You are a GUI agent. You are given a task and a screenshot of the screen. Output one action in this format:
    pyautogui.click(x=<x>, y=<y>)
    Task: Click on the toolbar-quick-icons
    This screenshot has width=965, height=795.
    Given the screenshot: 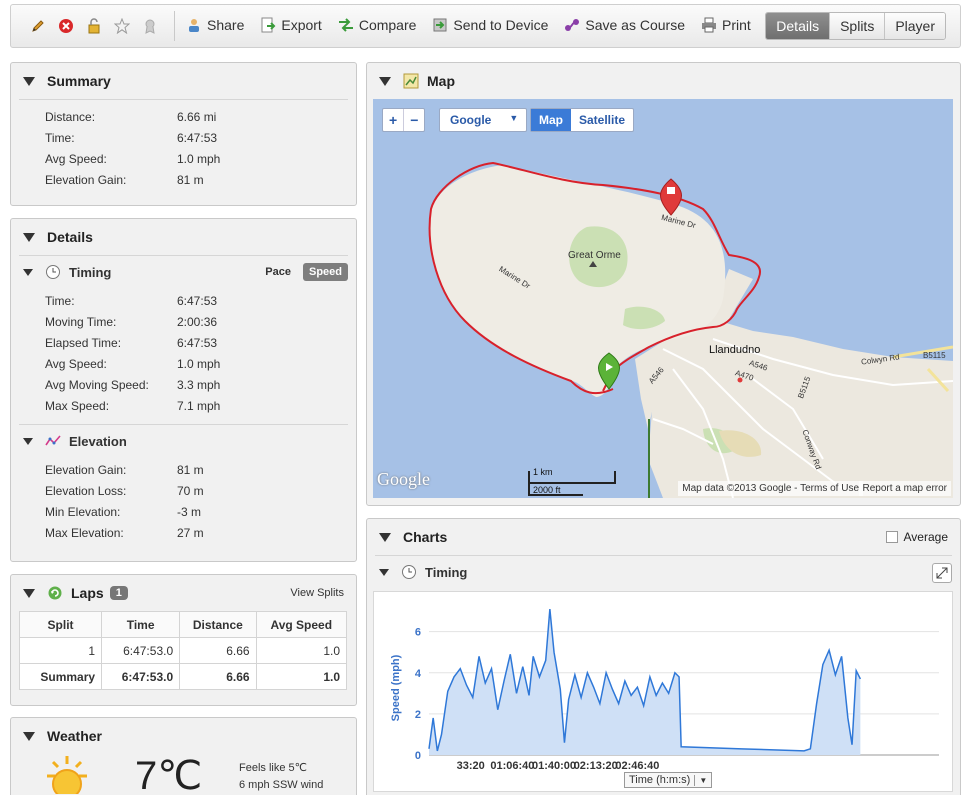 What is the action you would take?
    pyautogui.click(x=94, y=26)
    